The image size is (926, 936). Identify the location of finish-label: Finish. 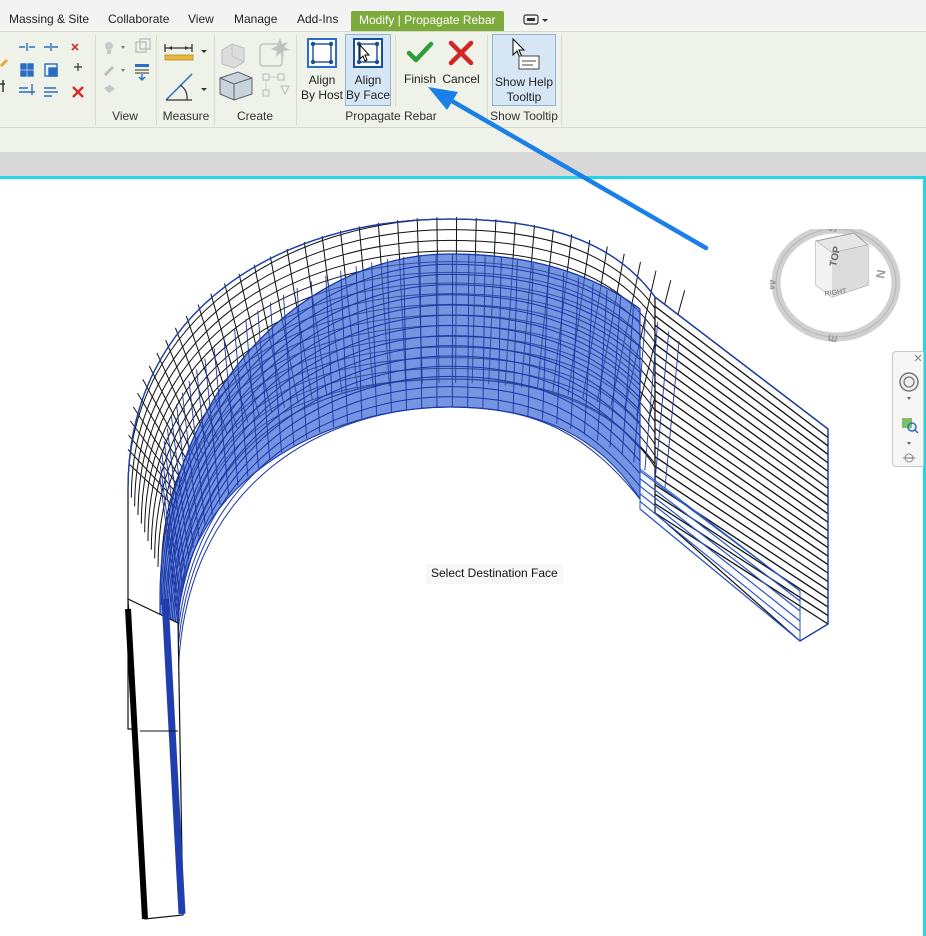
(419, 79).